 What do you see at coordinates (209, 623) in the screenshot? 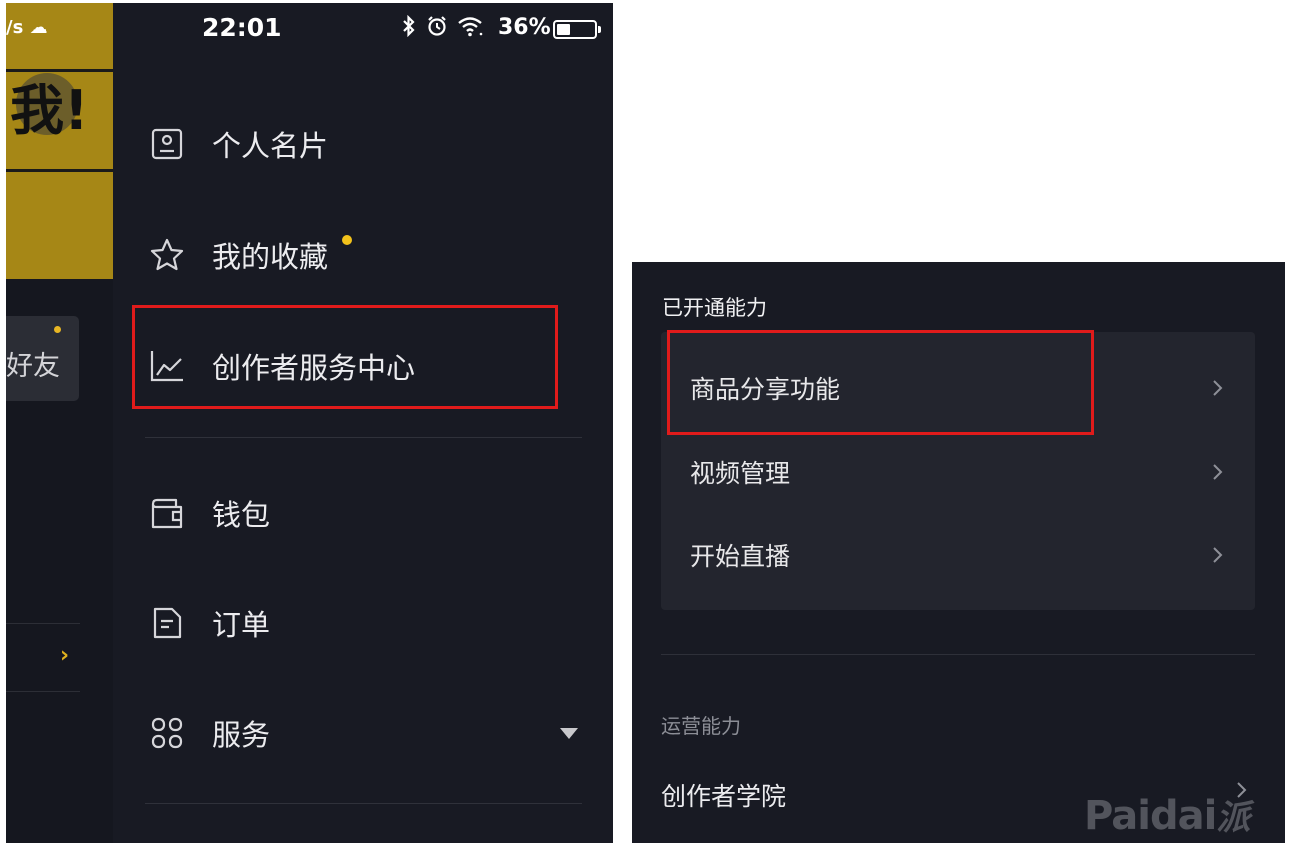
I see `menu-item-orders: 订单` at bounding box center [209, 623].